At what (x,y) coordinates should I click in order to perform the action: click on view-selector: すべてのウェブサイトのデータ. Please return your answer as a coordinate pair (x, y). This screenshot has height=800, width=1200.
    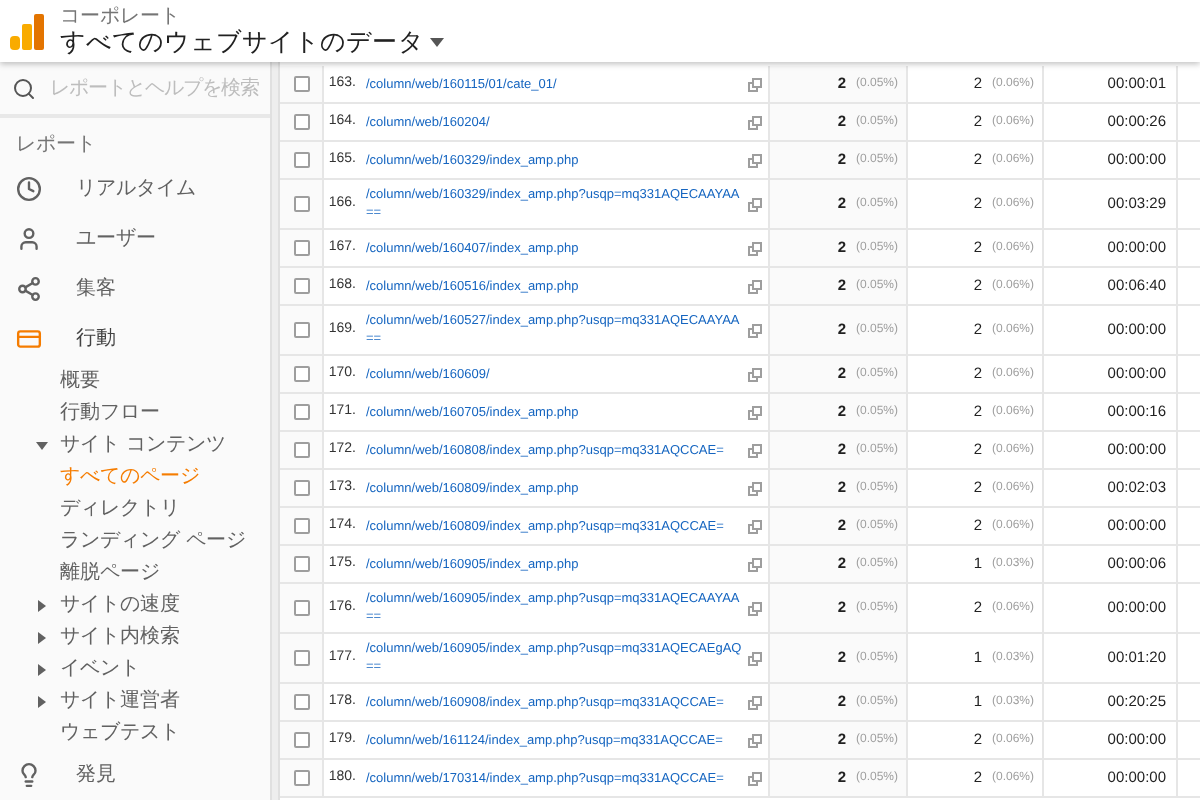
    Looking at the image, I should click on (252, 42).